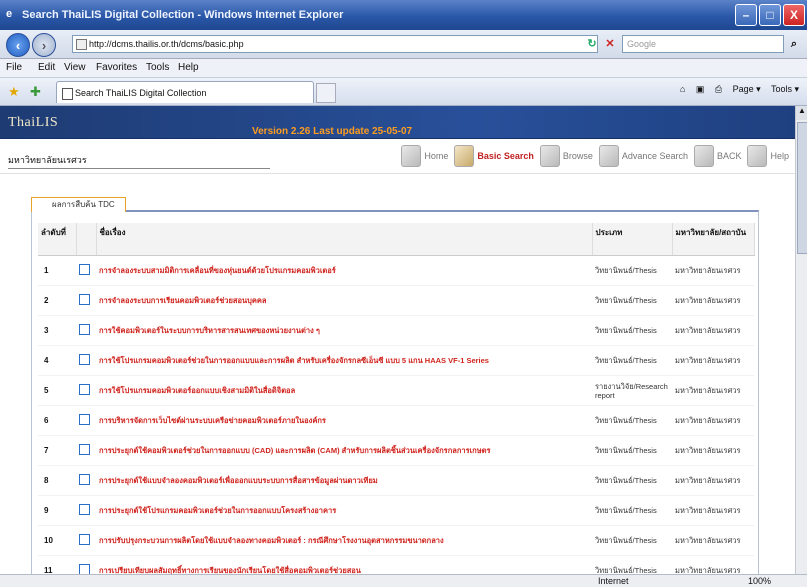  I want to click on menu-favorites: Favorites, so click(116, 67).